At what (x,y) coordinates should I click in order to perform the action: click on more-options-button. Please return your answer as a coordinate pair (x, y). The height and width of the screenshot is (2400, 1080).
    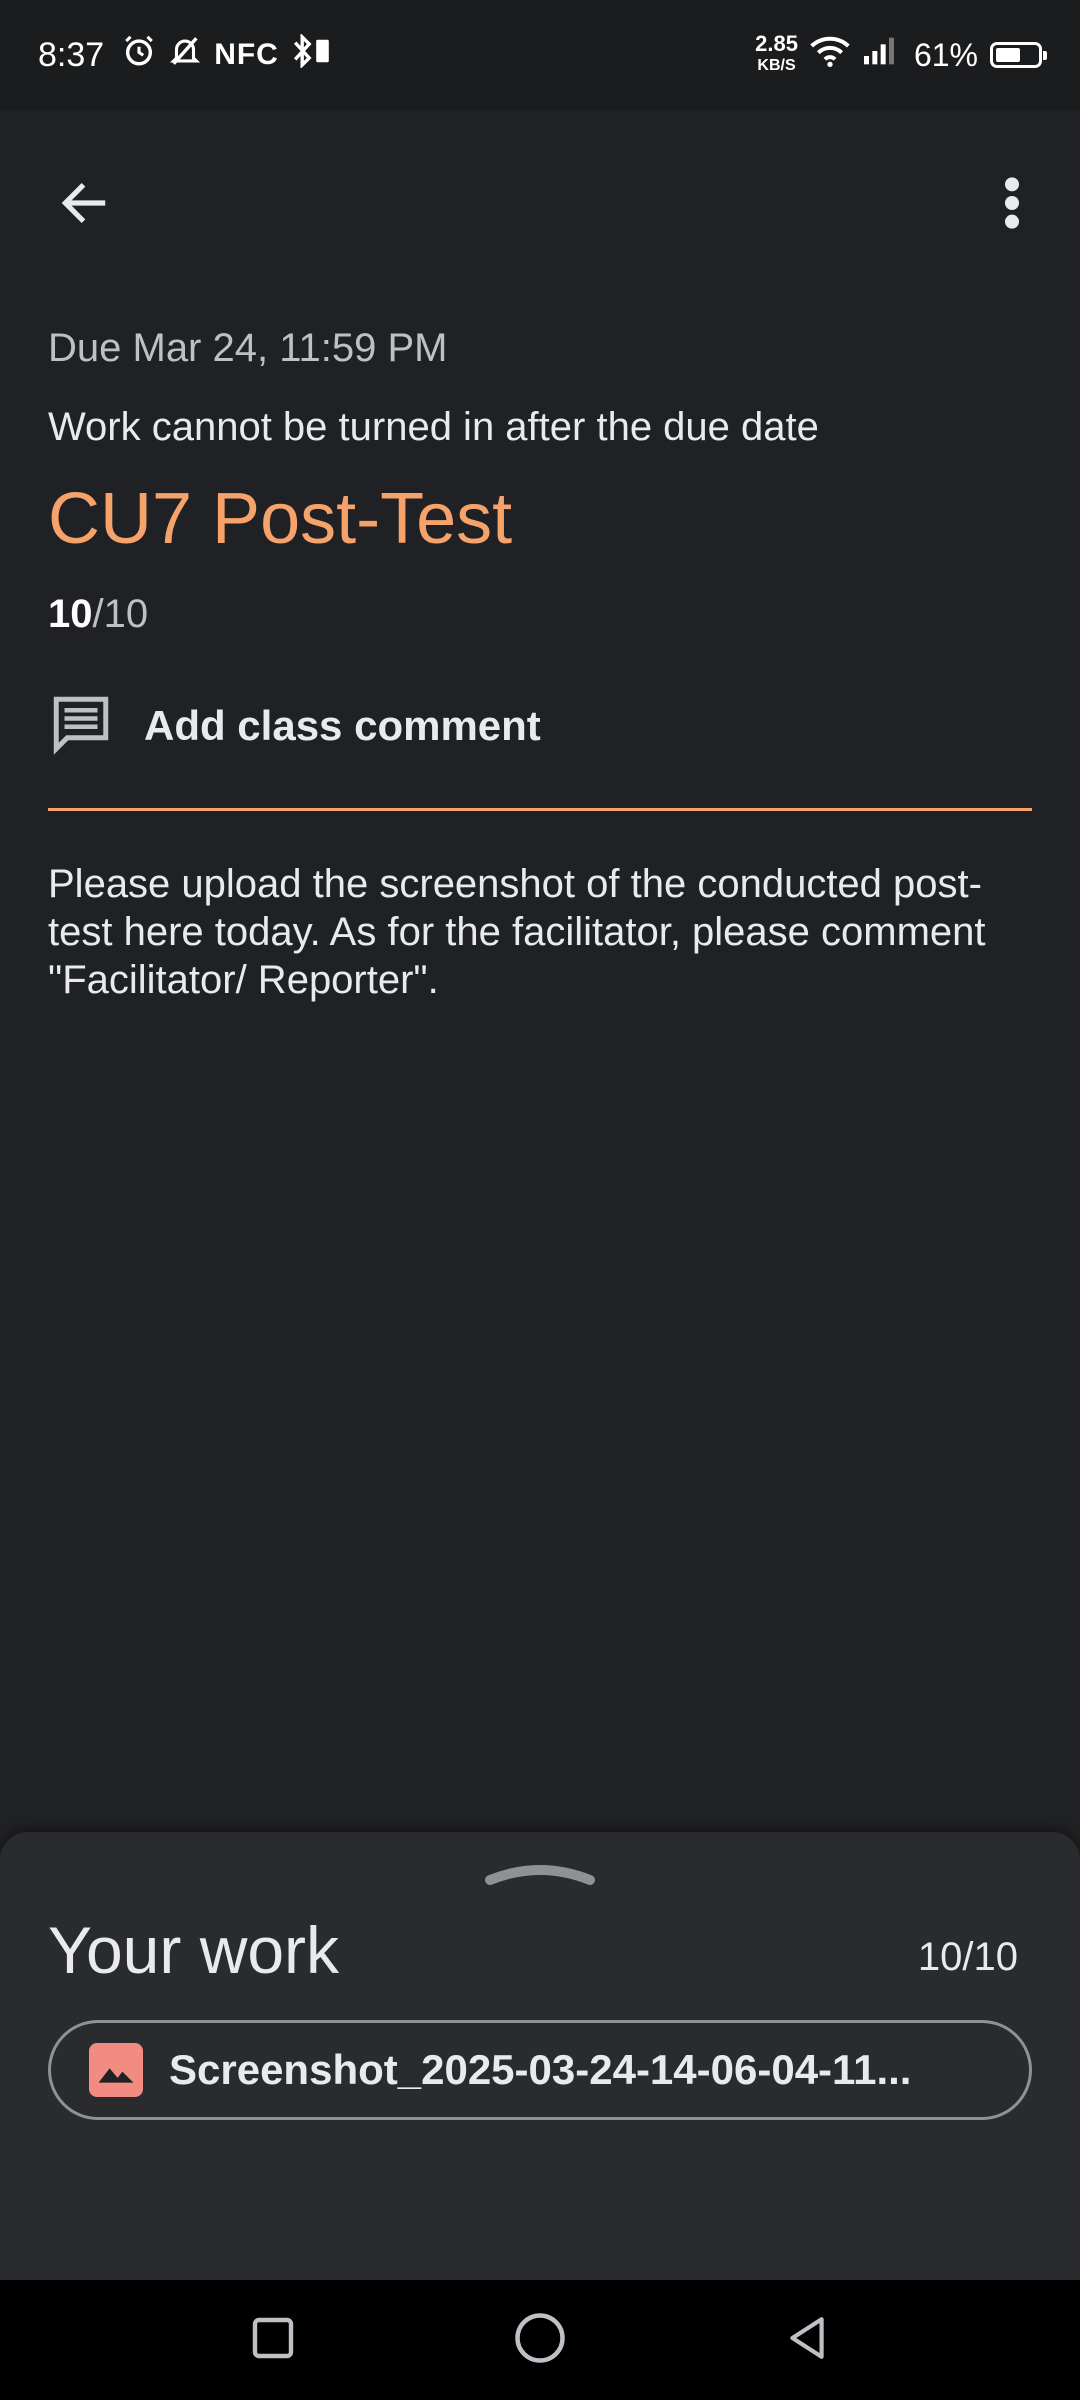
    Looking at the image, I should click on (1012, 205).